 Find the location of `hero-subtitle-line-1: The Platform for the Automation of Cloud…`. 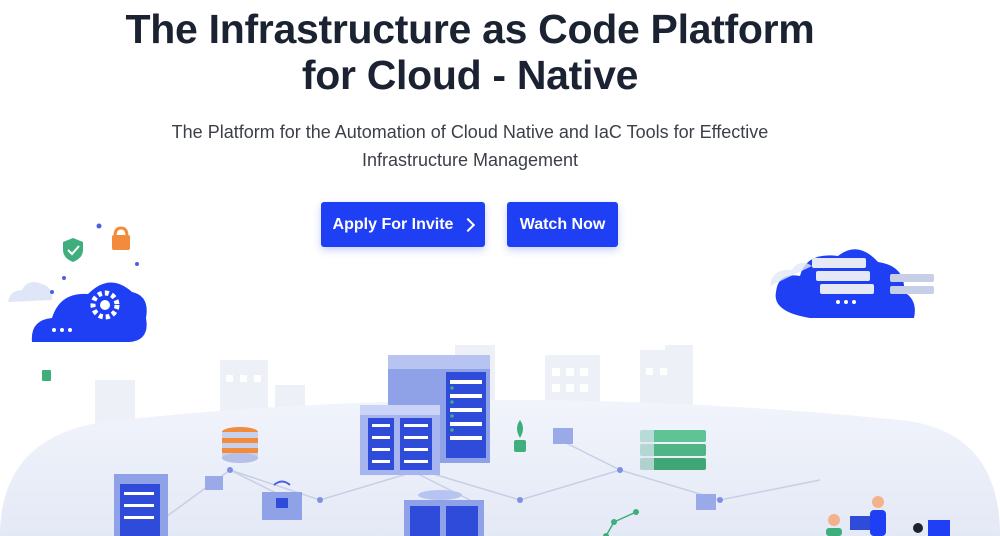

hero-subtitle-line-1: The Platform for the Automation of Cloud… is located at coordinates (470, 132).